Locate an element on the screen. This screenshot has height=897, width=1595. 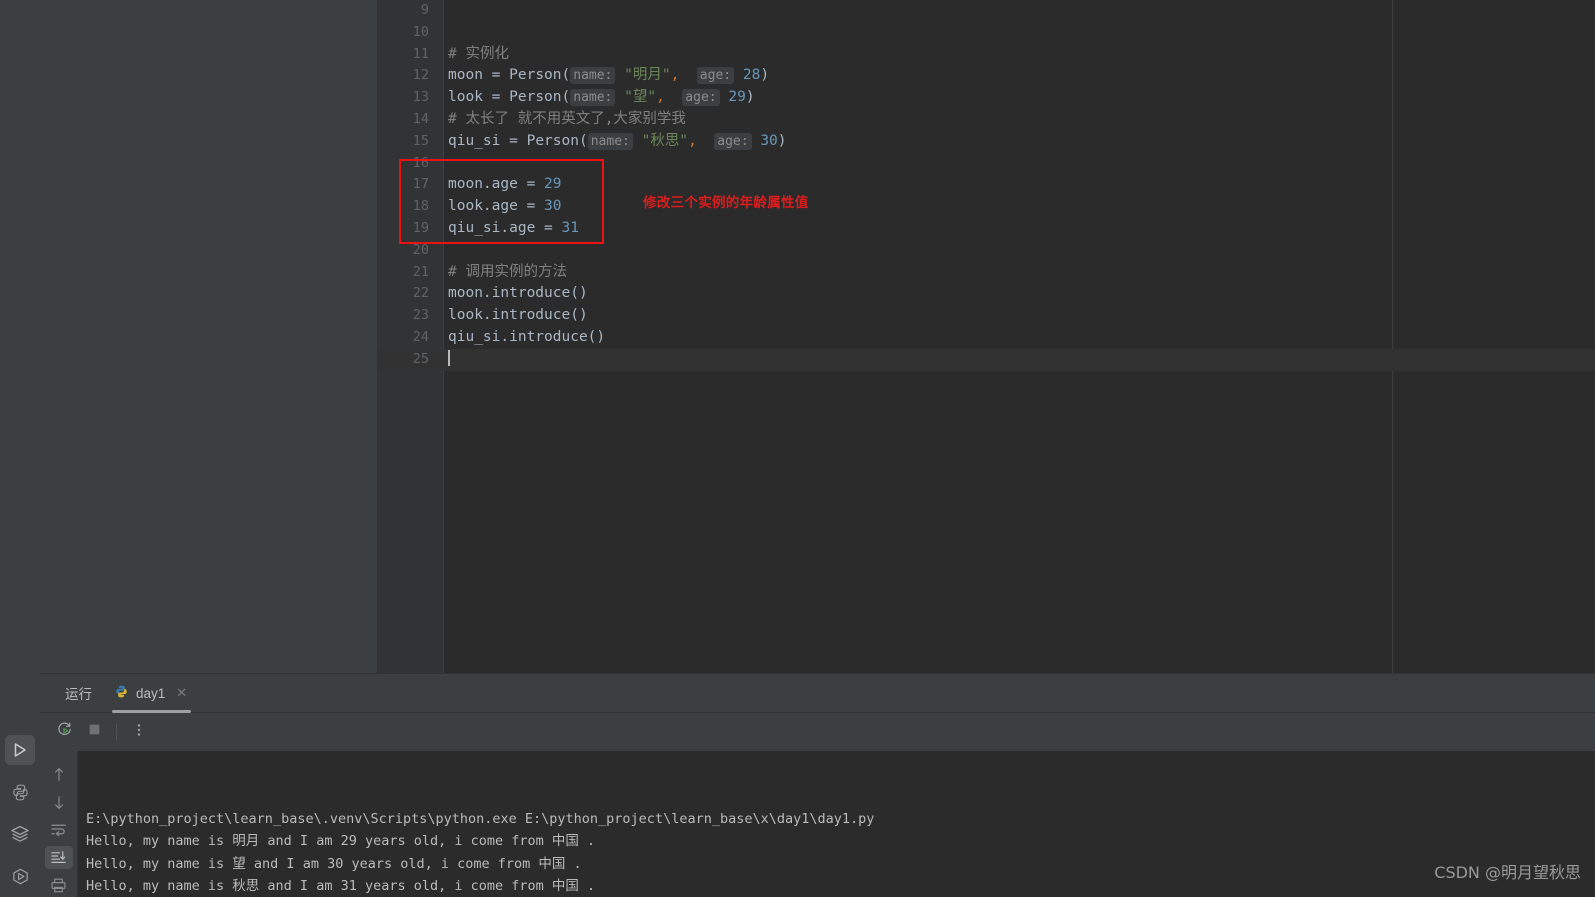
code-token: qiu_si.age is located at coordinates (492, 227).